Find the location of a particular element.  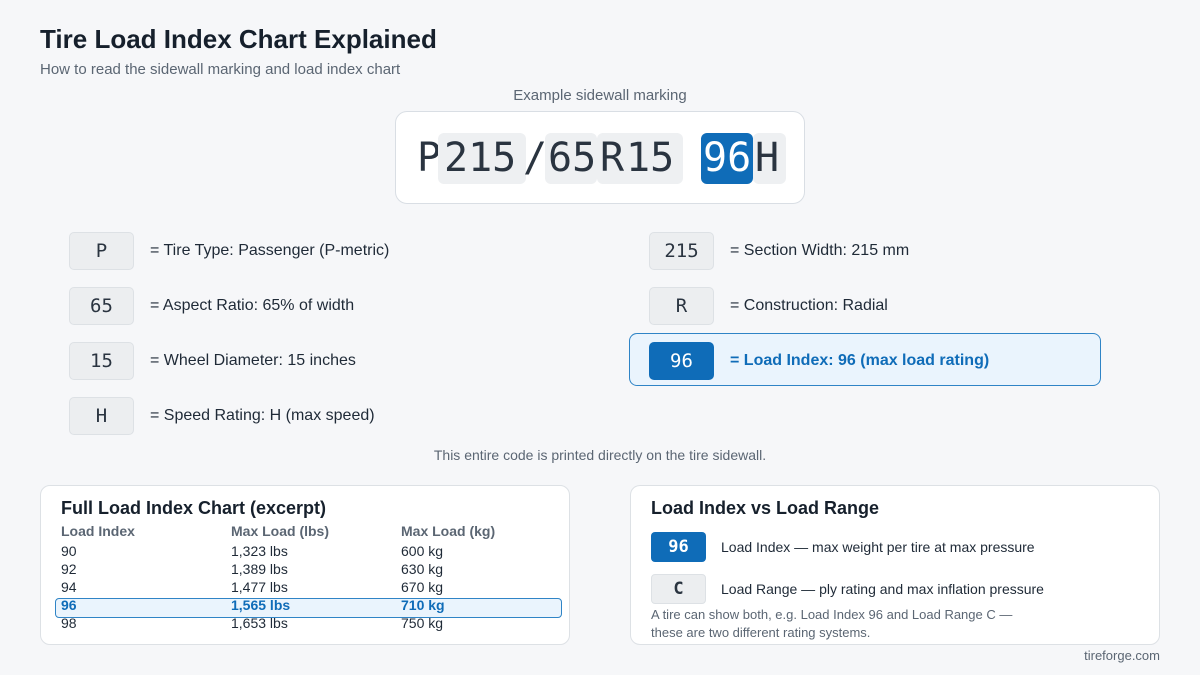

legend-desc: = Section Width: 215 mm is located at coordinates (820, 250).